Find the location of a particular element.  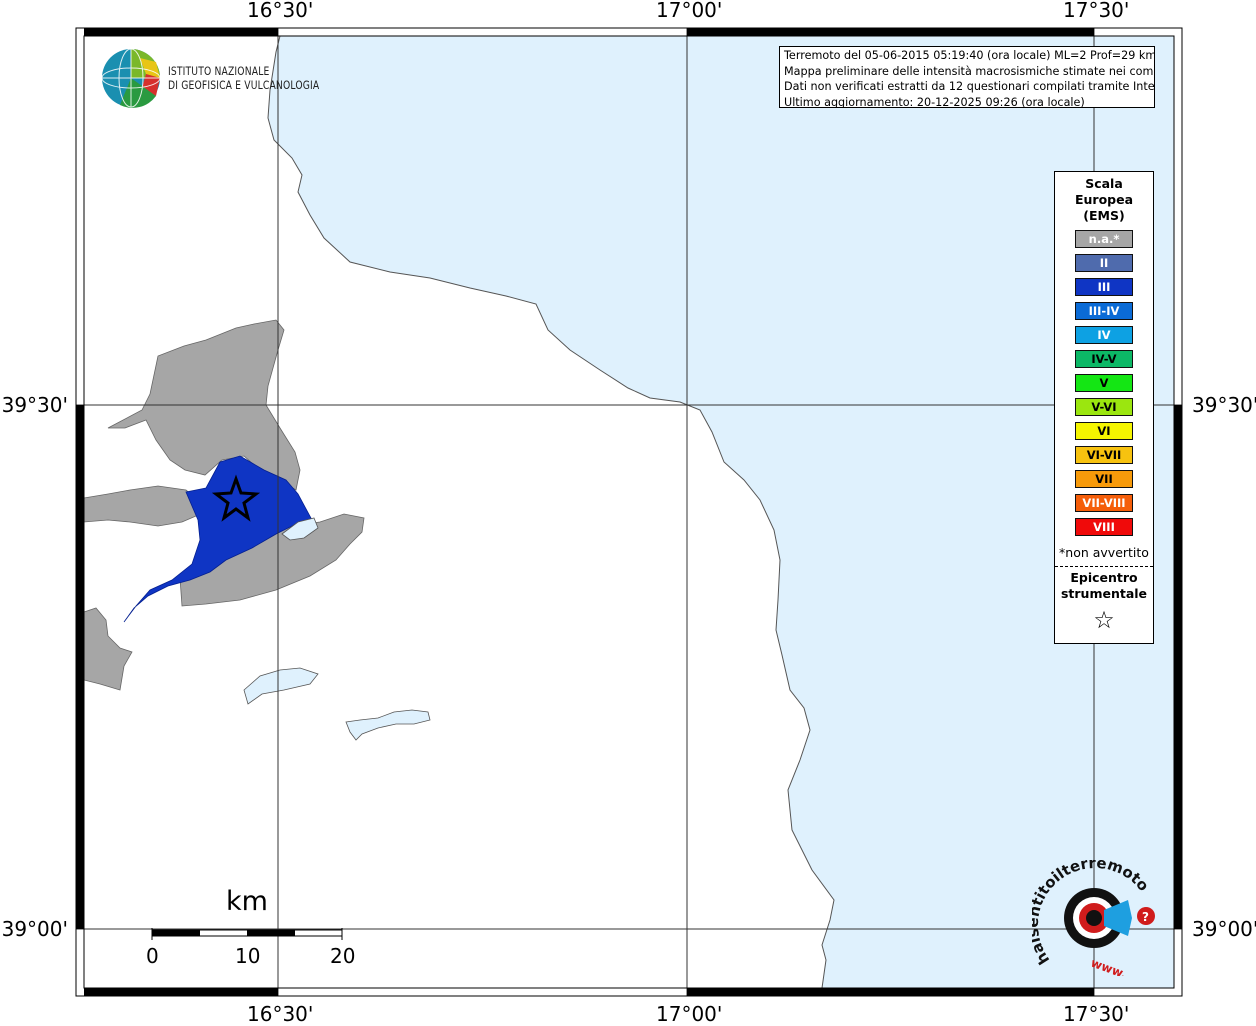

haisentito-www-text: www. is located at coordinates (1109, 966).